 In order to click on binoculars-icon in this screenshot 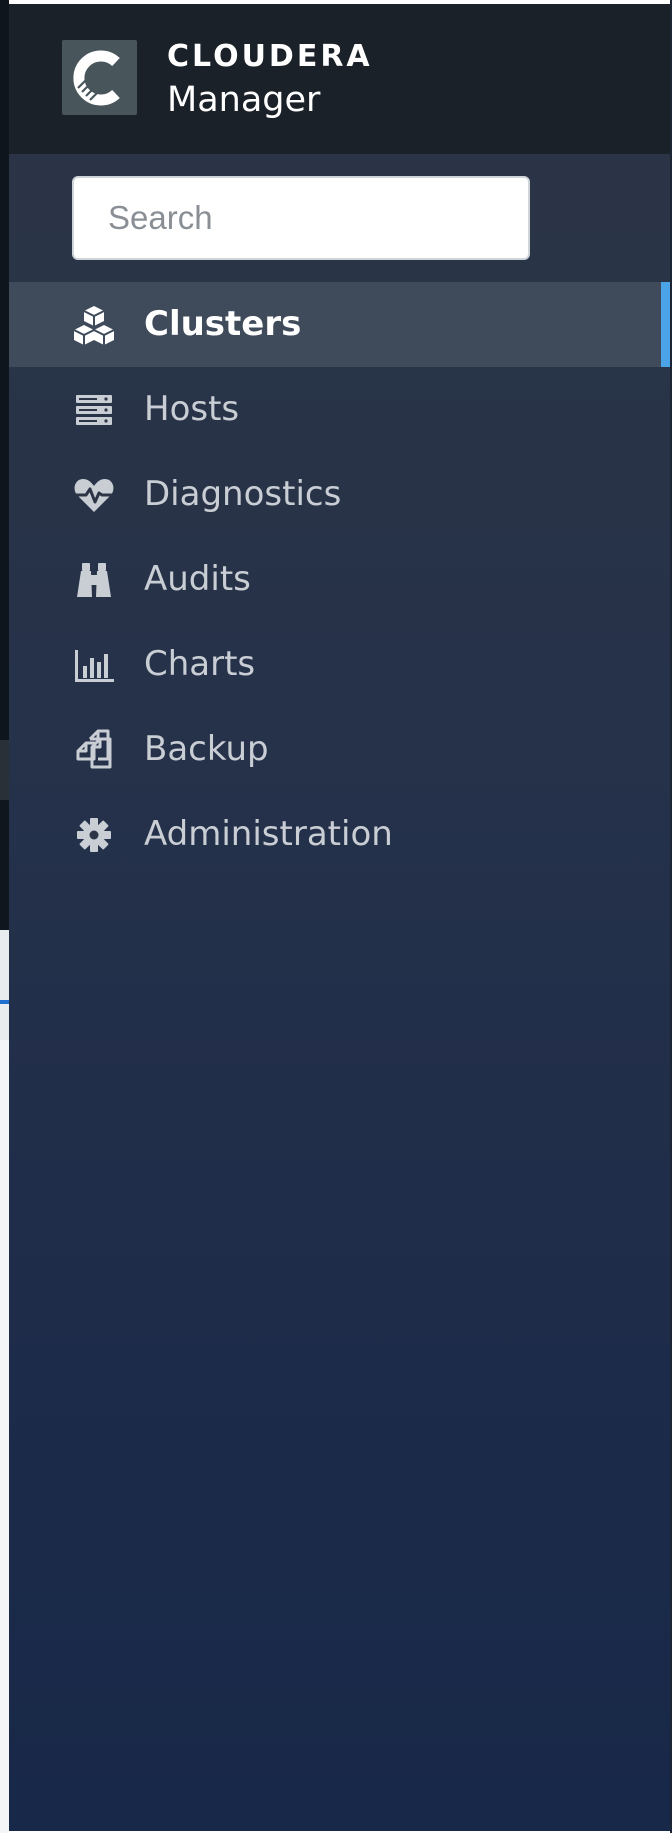, I will do `click(94, 580)`.